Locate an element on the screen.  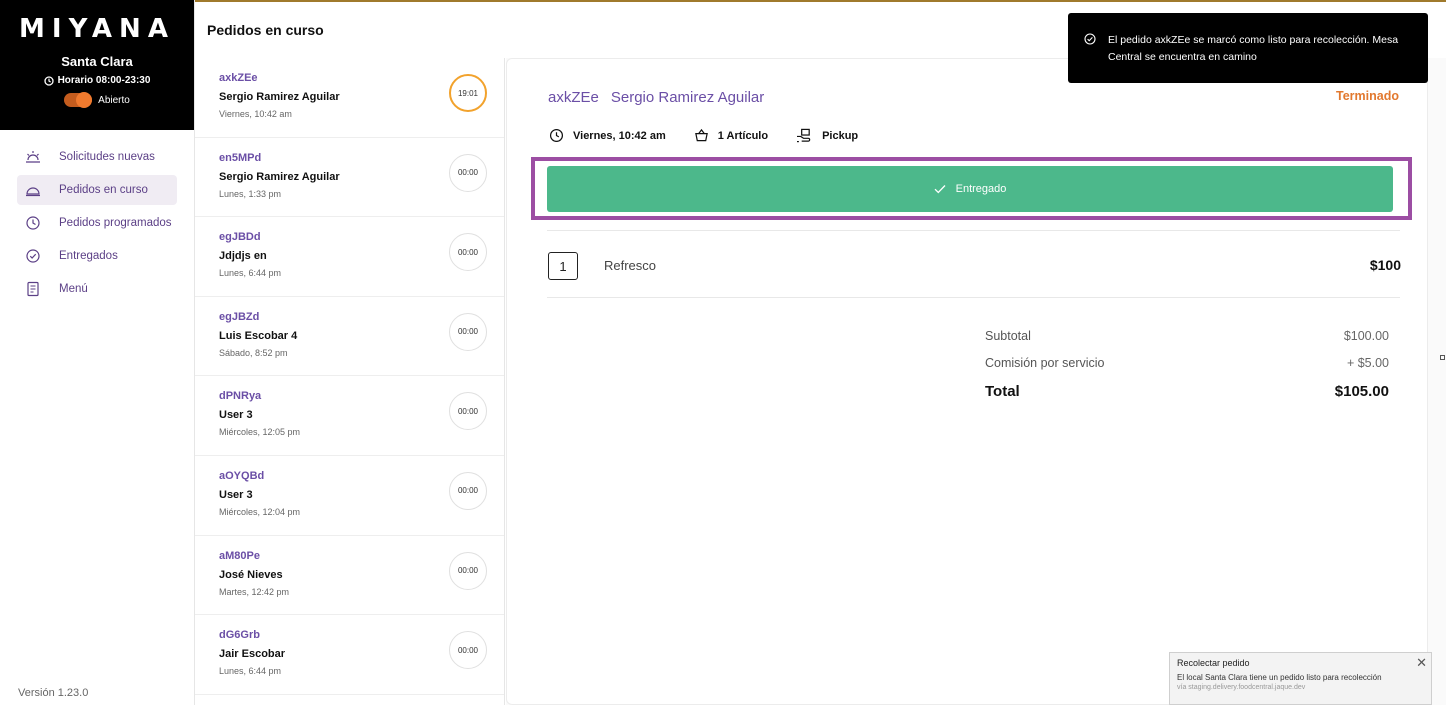
store-status: Abierto is located at coordinates (97, 100).